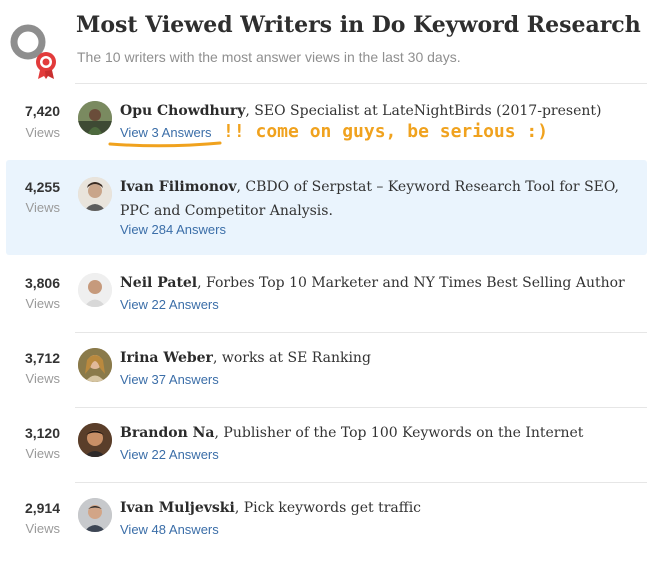 The height and width of the screenshot is (561, 653). What do you see at coordinates (42, 283) in the screenshot?
I see `view-count: 3,806` at bounding box center [42, 283].